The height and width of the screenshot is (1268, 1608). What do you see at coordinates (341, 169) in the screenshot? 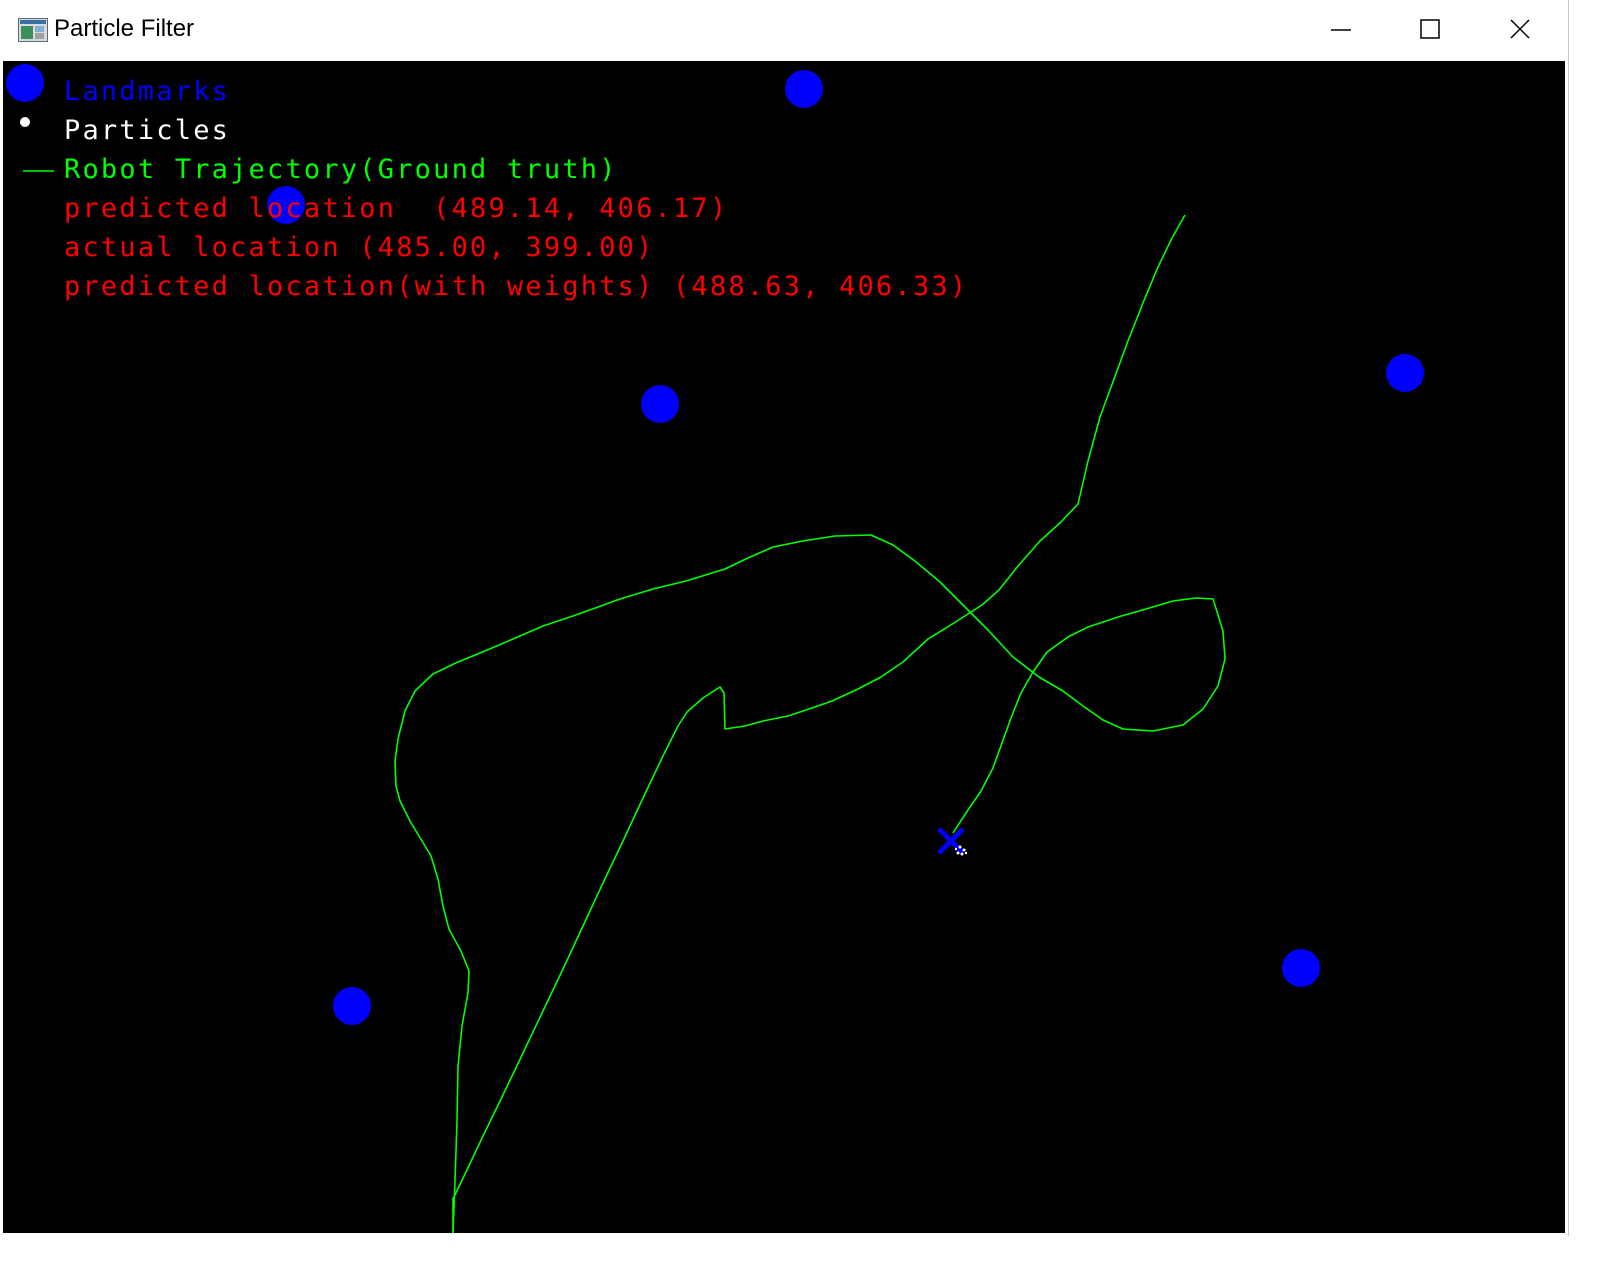
I see `legend-trajectory-label: Robot Trajectory(Ground truth)` at bounding box center [341, 169].